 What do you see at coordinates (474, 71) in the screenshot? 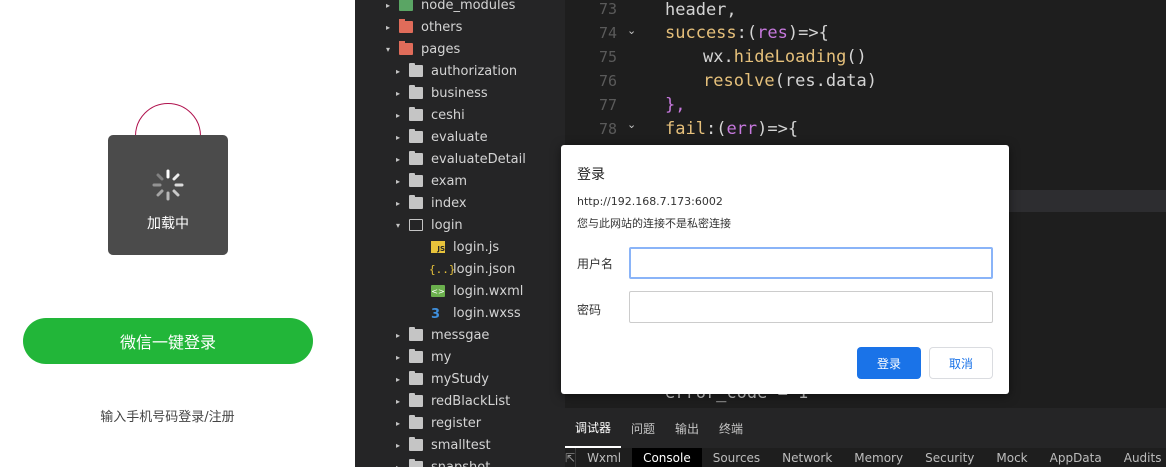
I see `explorer-item-label: authorization` at bounding box center [474, 71].